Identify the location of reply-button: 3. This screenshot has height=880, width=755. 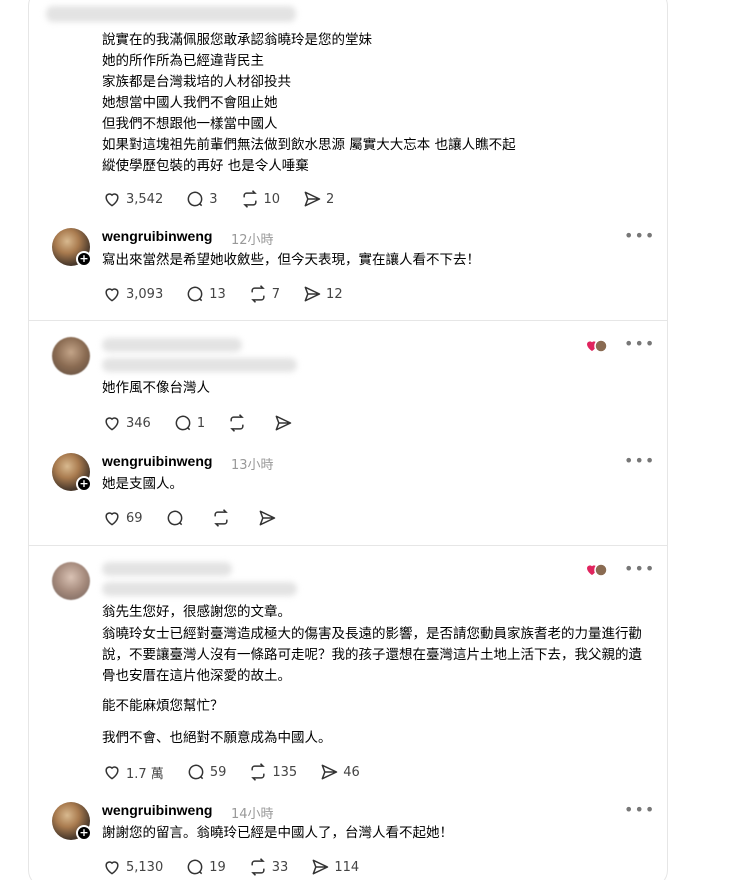
(201, 199).